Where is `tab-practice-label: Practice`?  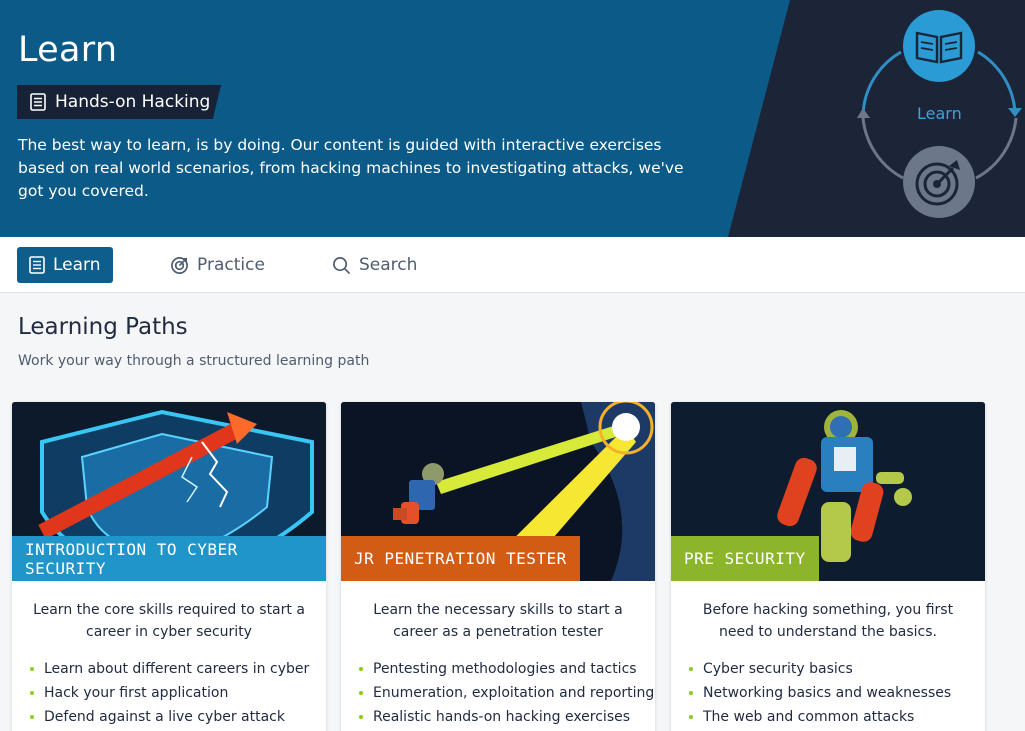 tab-practice-label: Practice is located at coordinates (231, 265).